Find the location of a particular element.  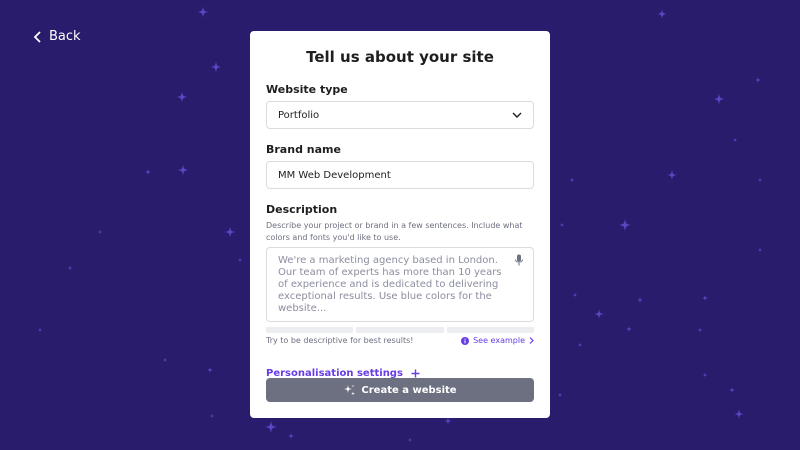

description-label: Description is located at coordinates (302, 209).